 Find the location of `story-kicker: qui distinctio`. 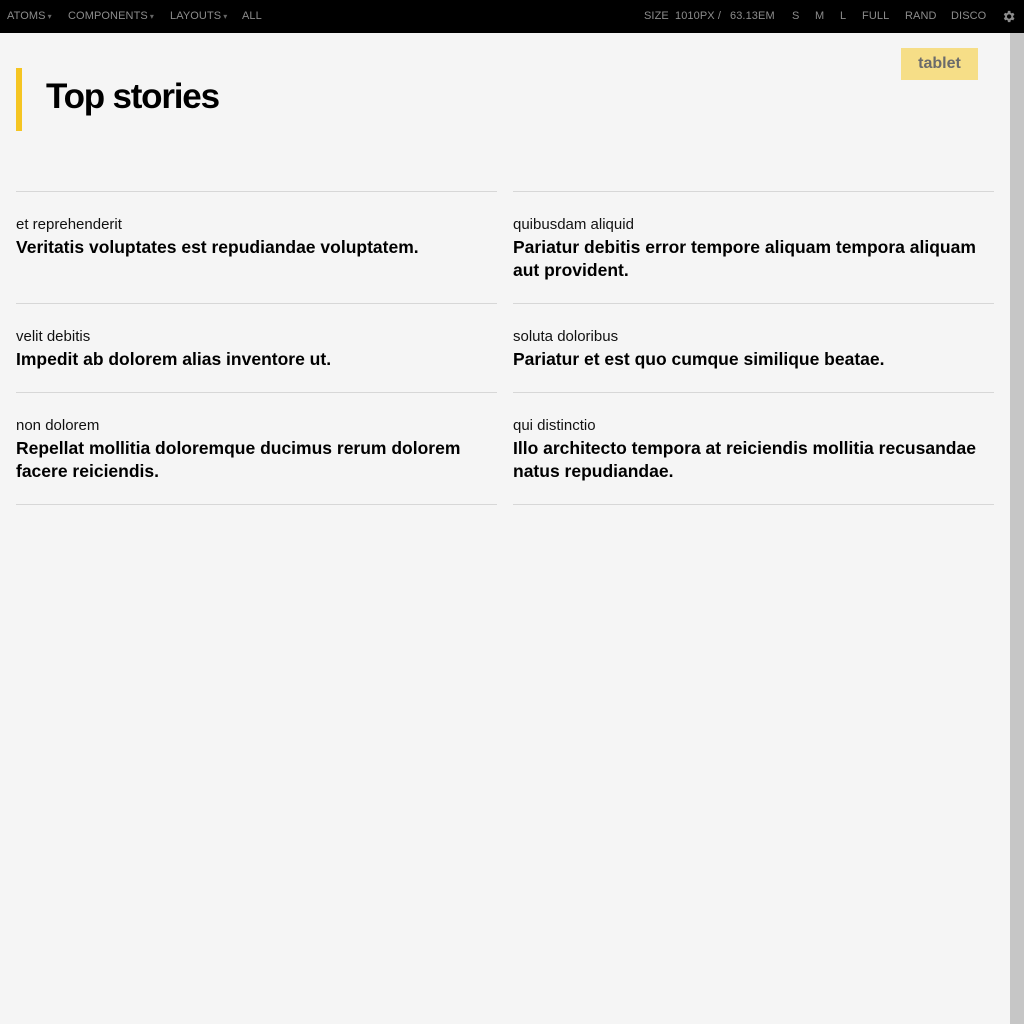

story-kicker: qui distinctio is located at coordinates (554, 425).